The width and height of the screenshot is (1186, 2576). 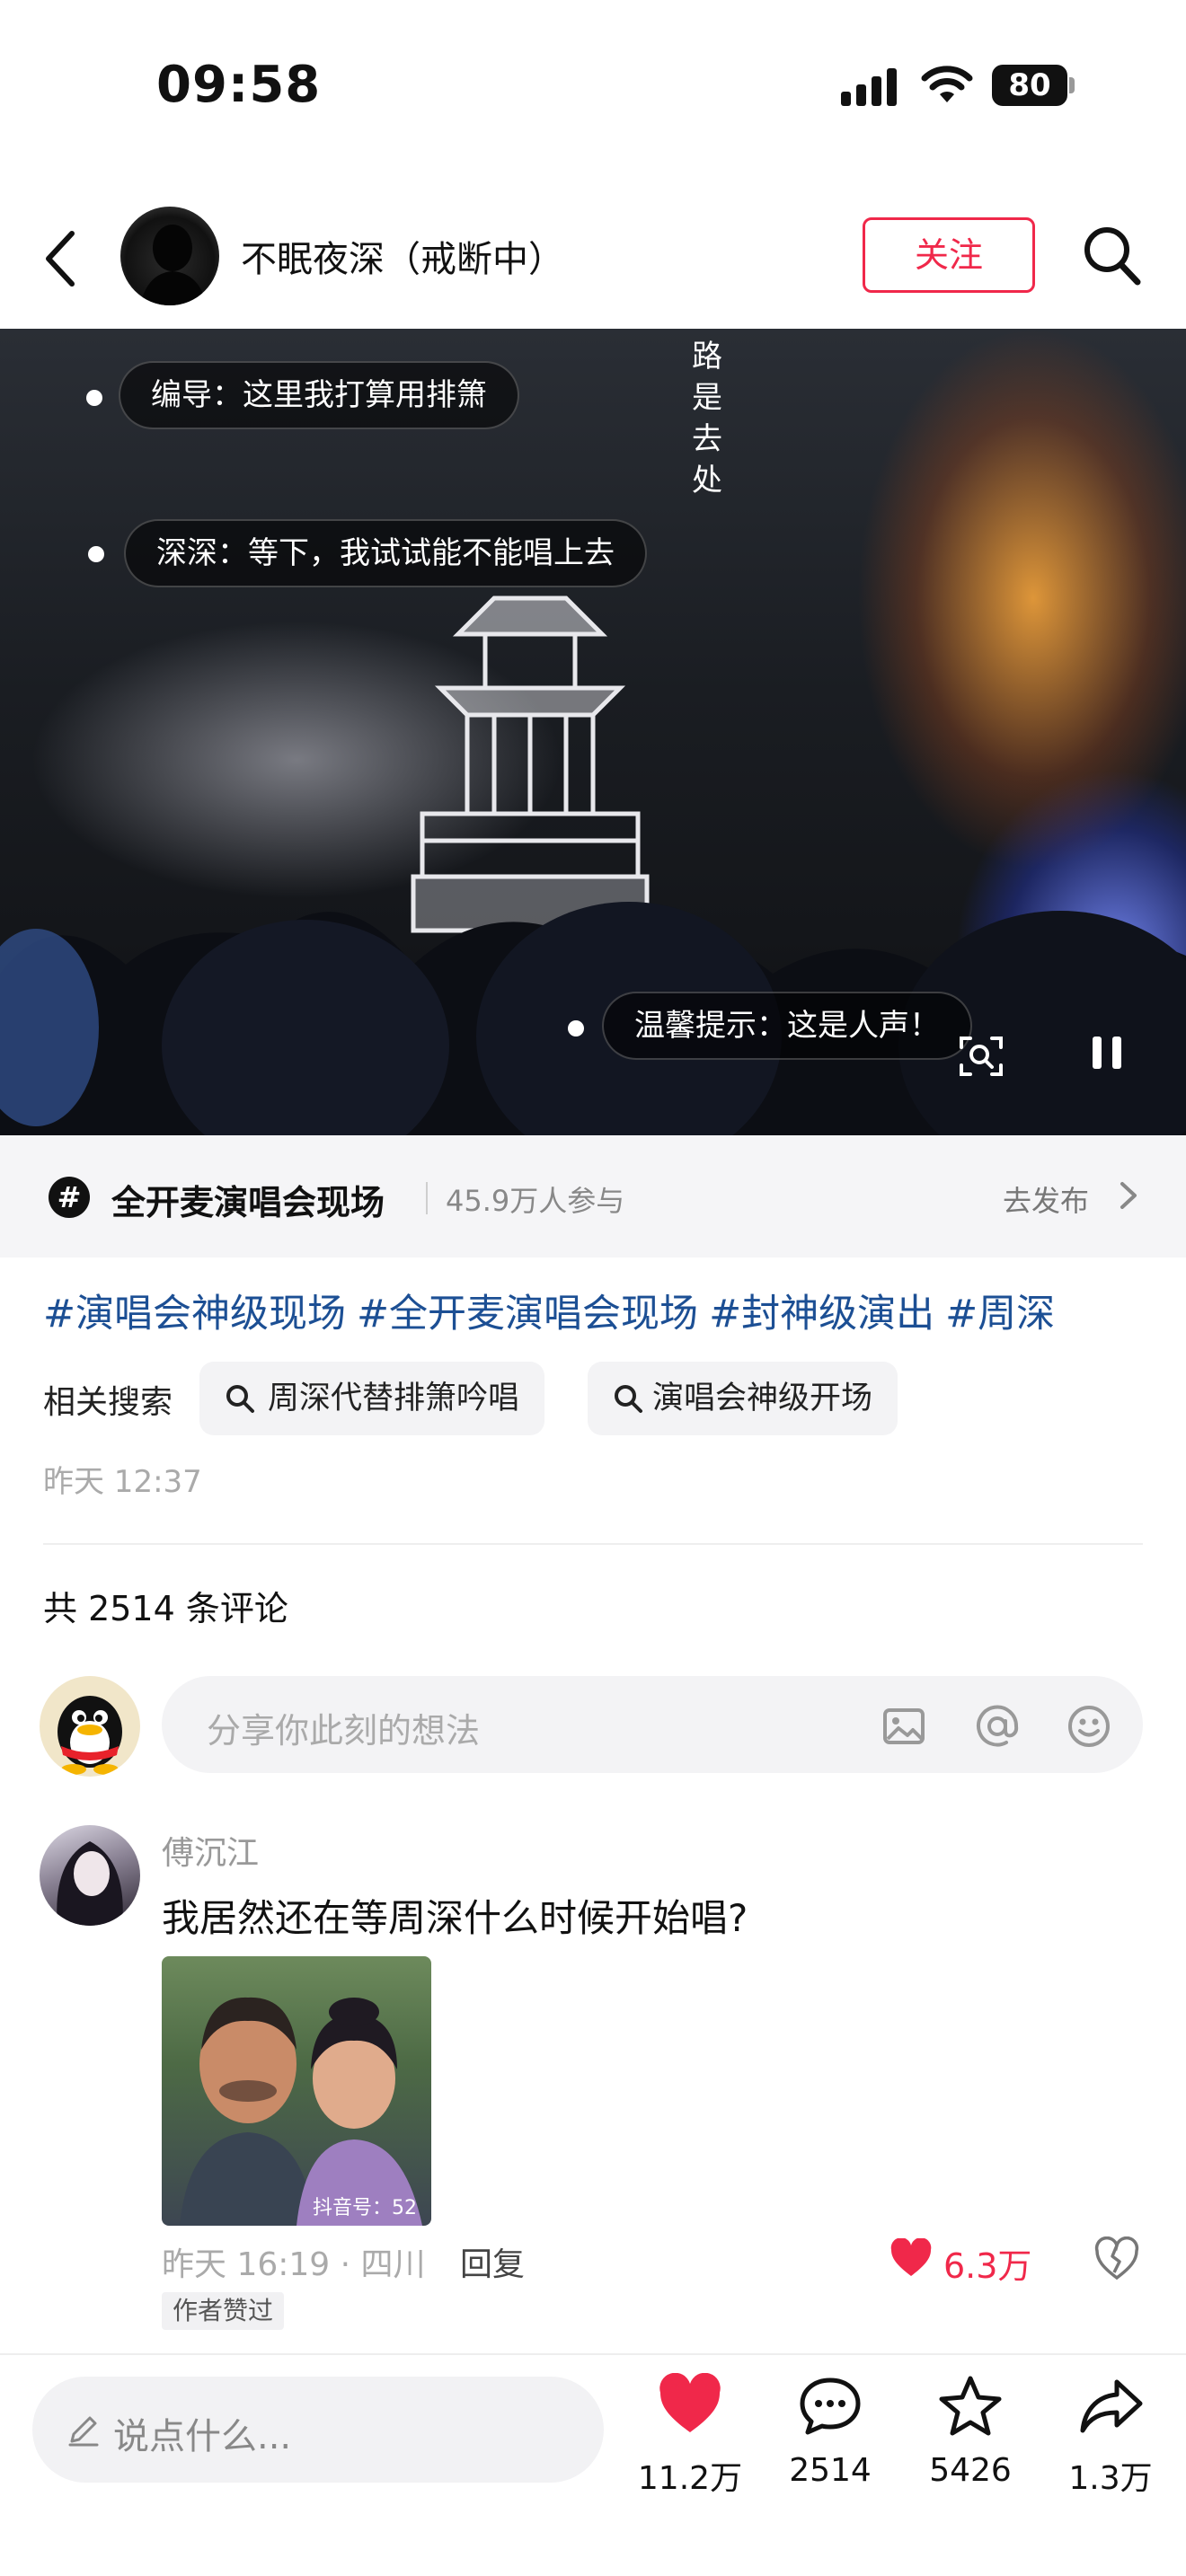 What do you see at coordinates (1110, 2478) in the screenshot?
I see `share-count: 1.3万` at bounding box center [1110, 2478].